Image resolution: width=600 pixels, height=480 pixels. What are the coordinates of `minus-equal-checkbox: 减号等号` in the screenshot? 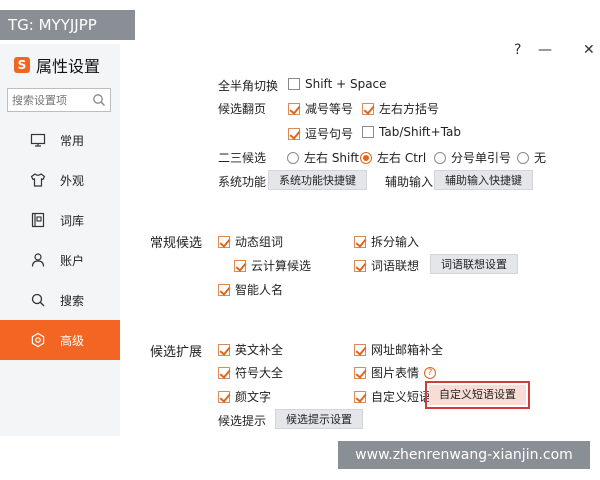 It's located at (320, 108).